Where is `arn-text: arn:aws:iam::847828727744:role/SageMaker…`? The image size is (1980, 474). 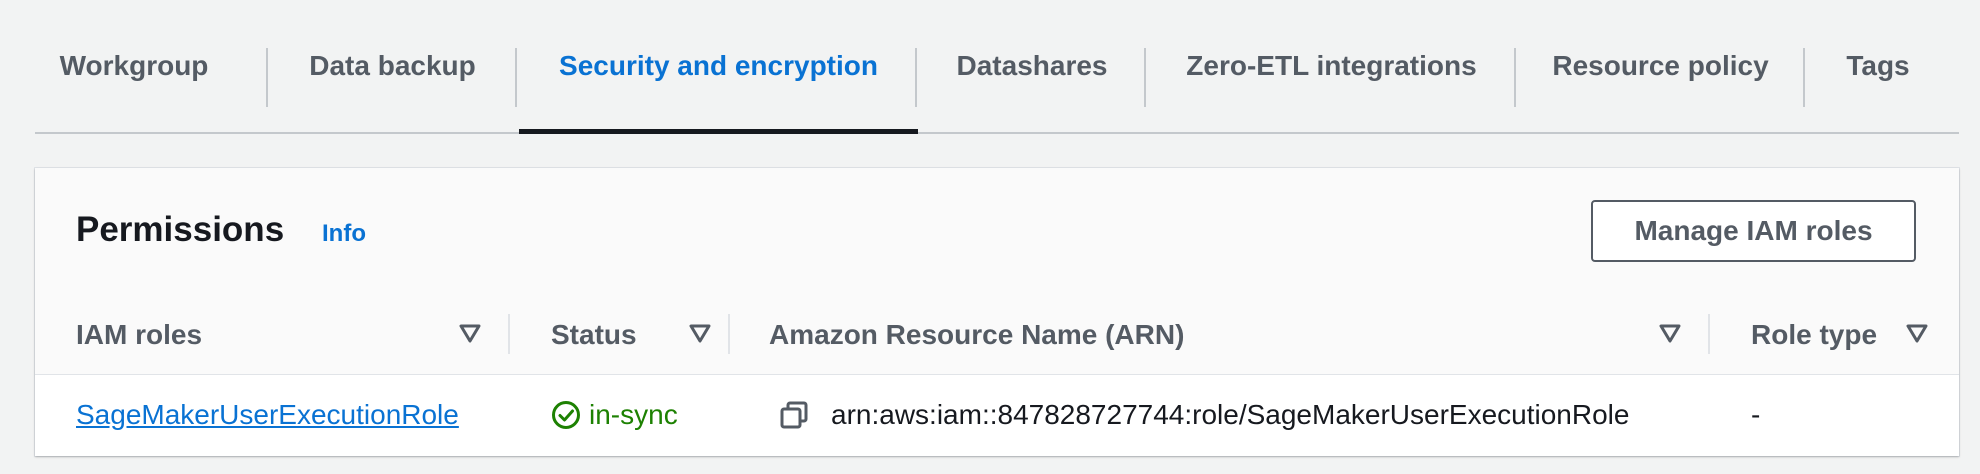
arn-text: arn:aws:iam::847828727744:role/SageMaker… is located at coordinates (1230, 414).